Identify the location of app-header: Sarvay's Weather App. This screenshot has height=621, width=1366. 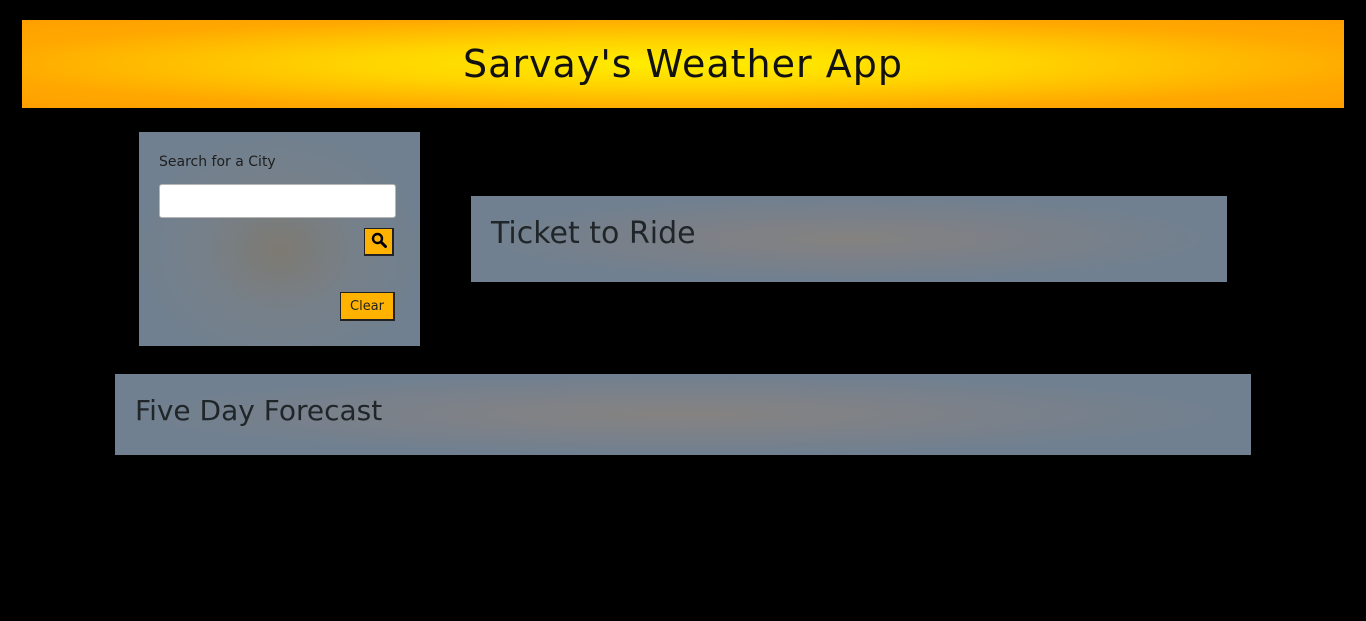
(683, 64).